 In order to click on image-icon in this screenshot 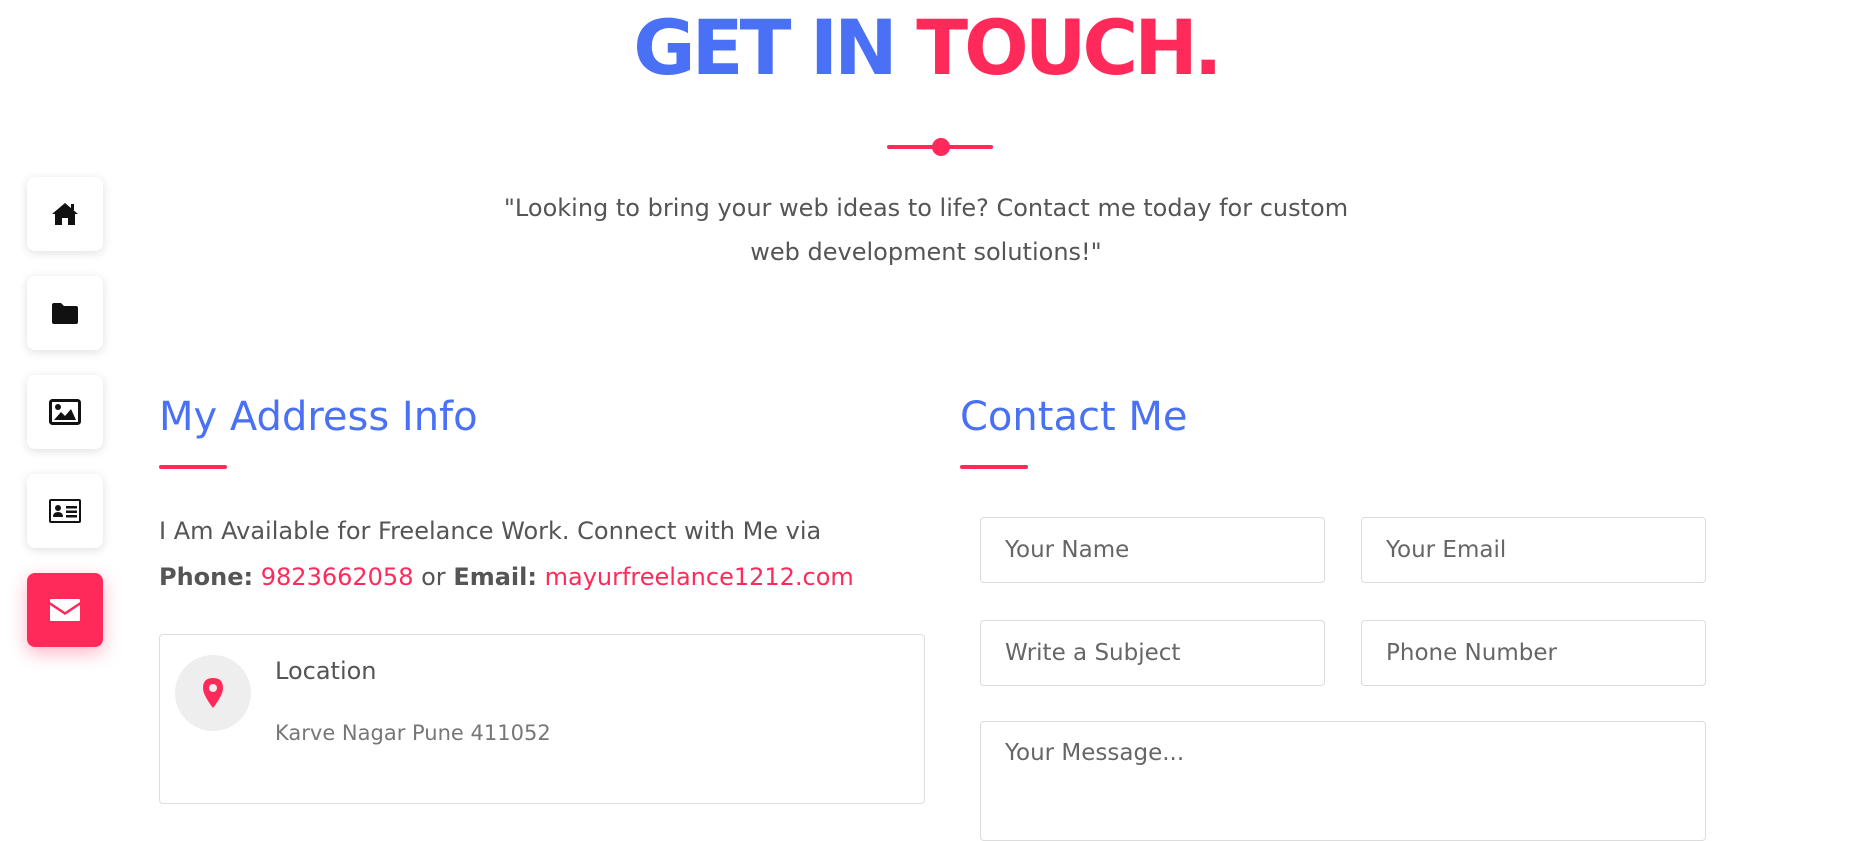, I will do `click(65, 412)`.